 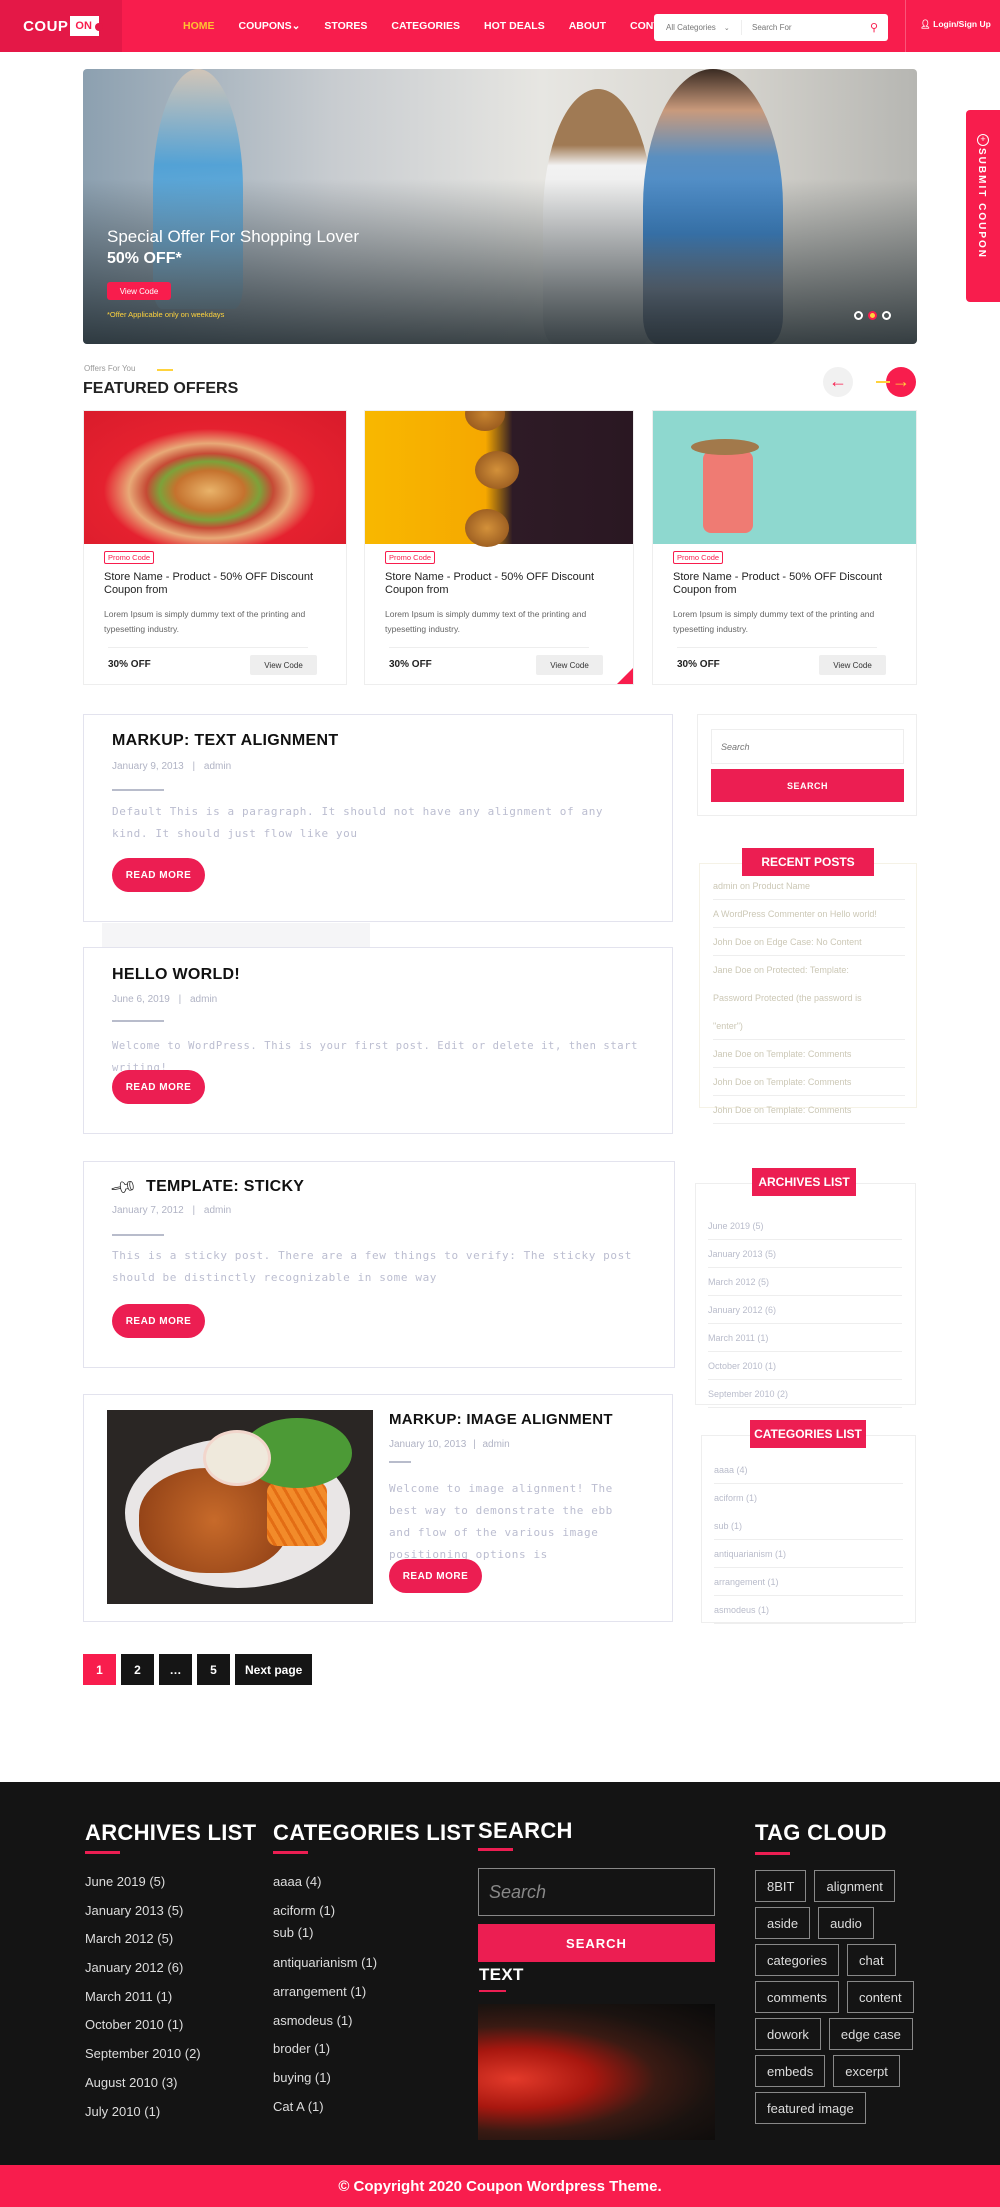 I want to click on archive-item: January 2012 (6), so click(x=805, y=1310).